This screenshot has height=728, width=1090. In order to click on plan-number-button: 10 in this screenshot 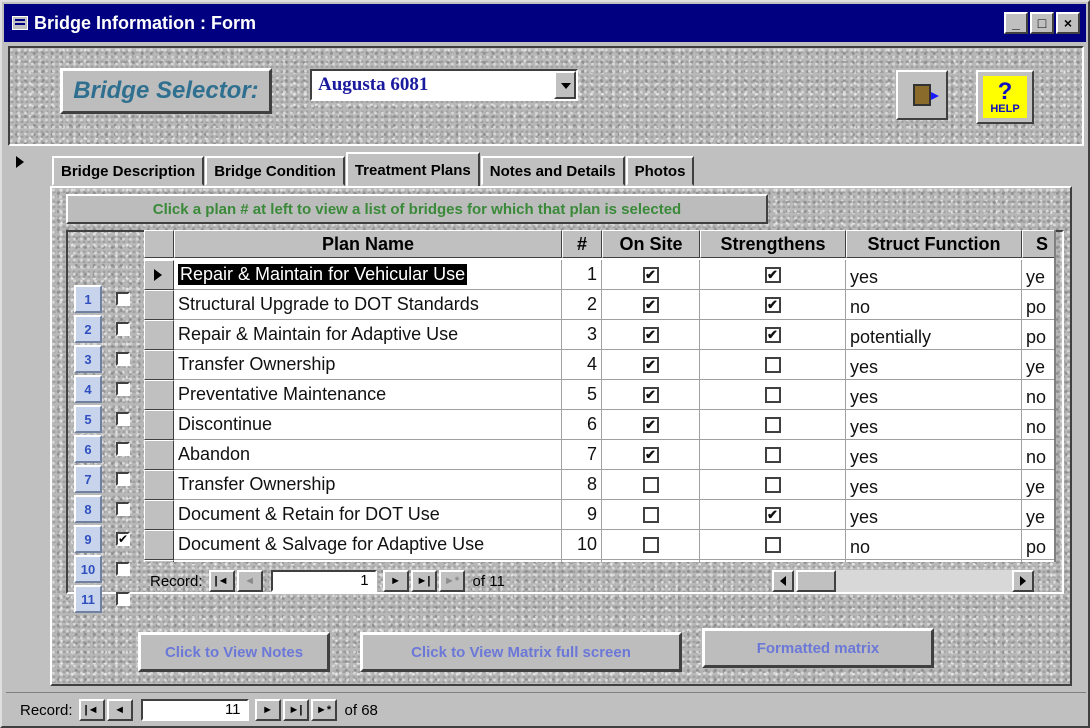, I will do `click(88, 569)`.